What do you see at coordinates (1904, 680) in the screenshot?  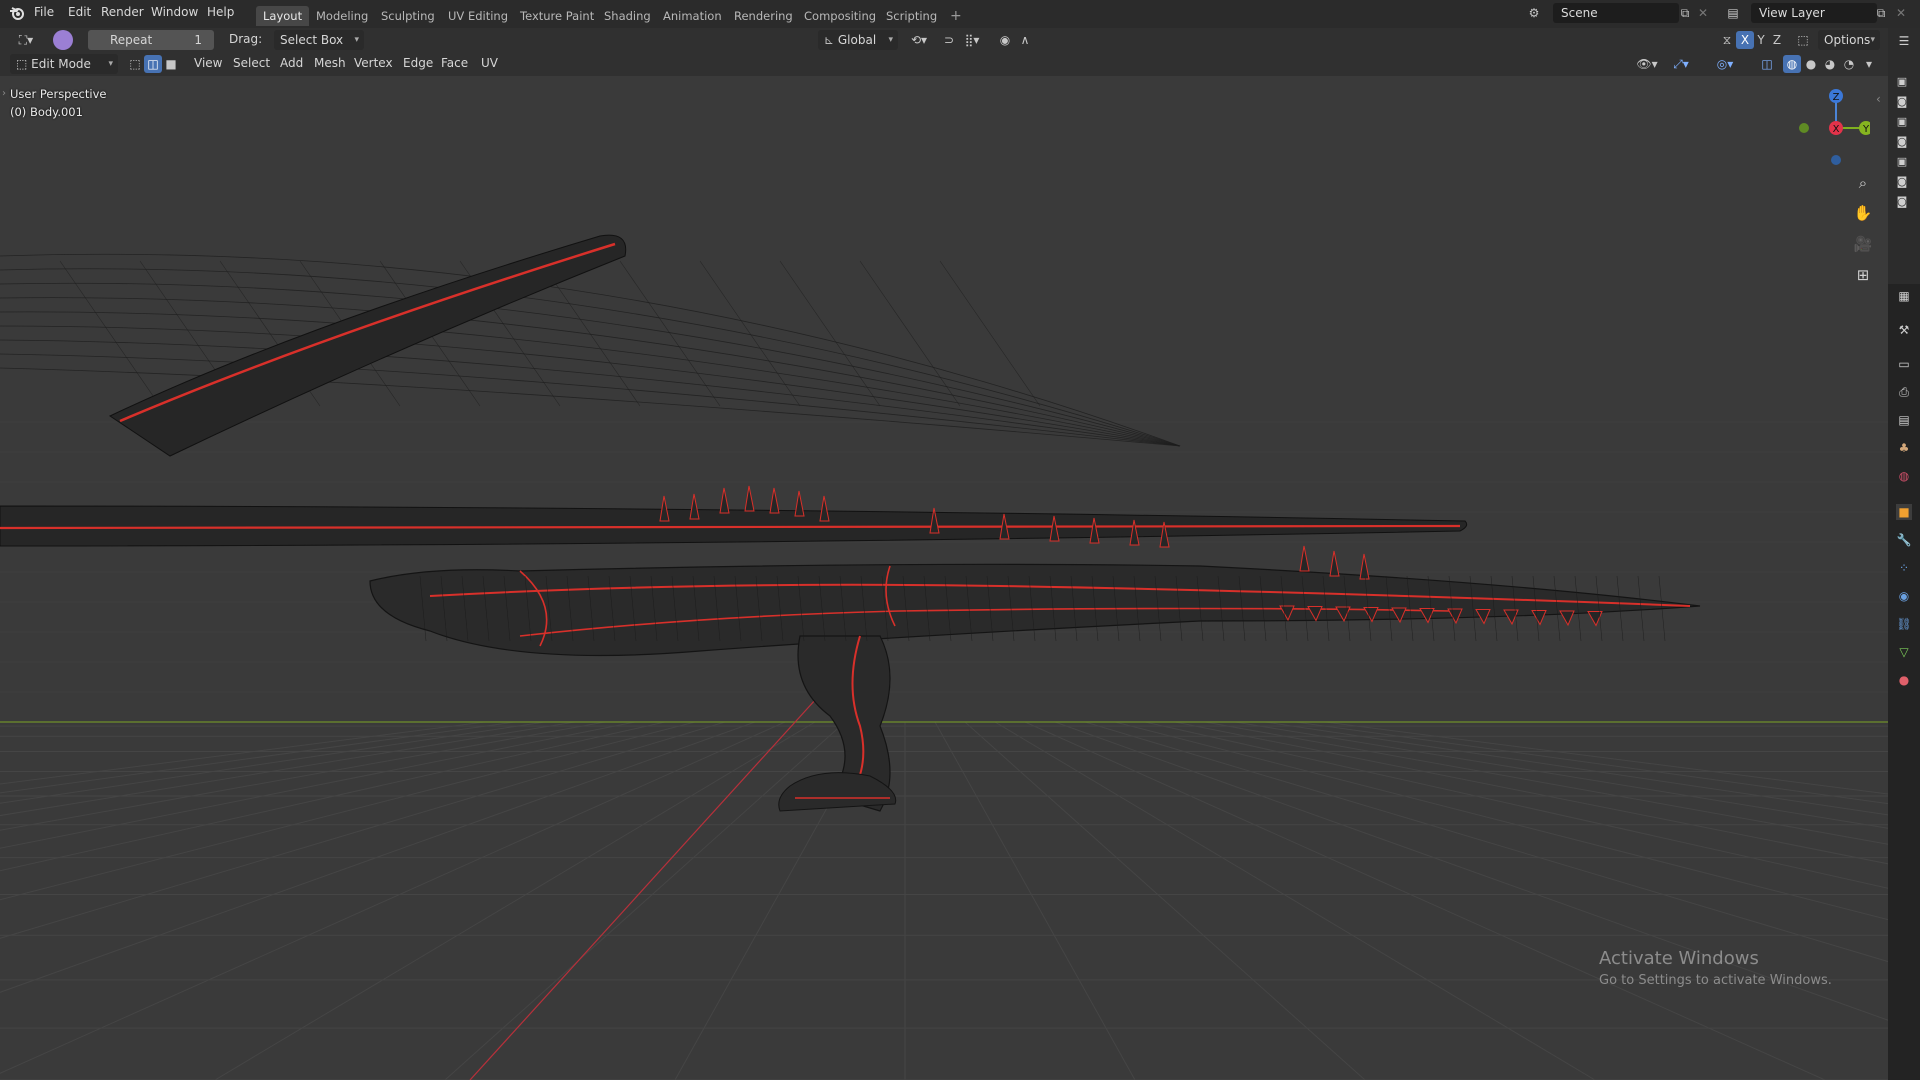 I see `material-icon: ●` at bounding box center [1904, 680].